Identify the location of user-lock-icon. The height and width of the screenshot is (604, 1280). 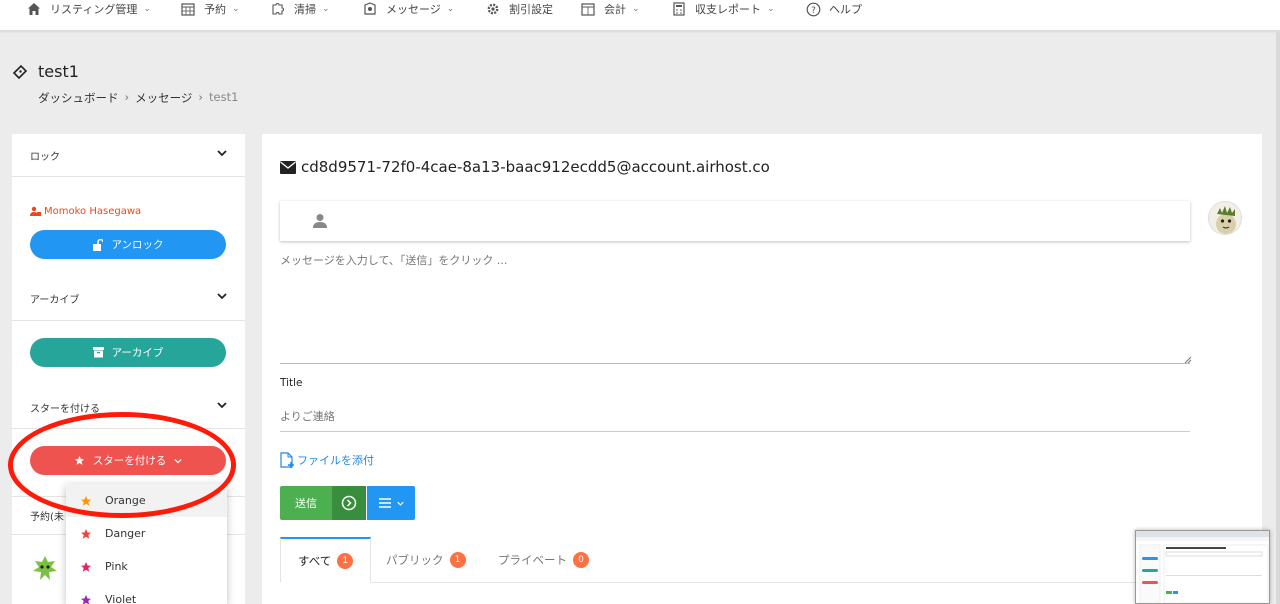
(35, 211).